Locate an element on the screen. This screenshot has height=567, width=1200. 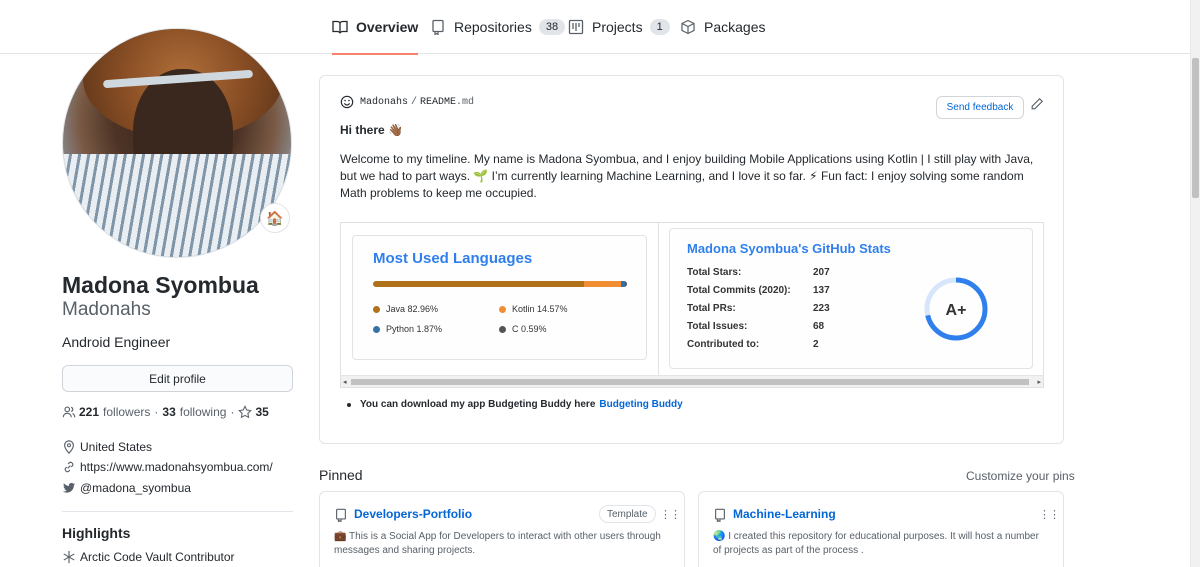
tab-repositories: Repositories 38 is located at coordinates (498, 27).